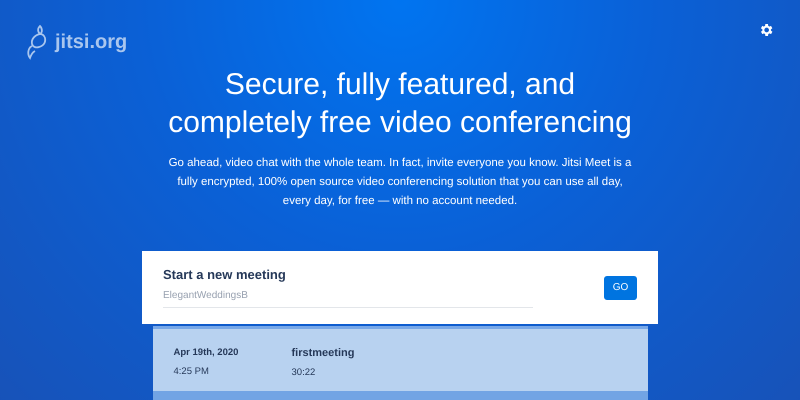 The width and height of the screenshot is (800, 400). Describe the element at coordinates (91, 42) in the screenshot. I see `logo-text: jitsi.org` at that location.